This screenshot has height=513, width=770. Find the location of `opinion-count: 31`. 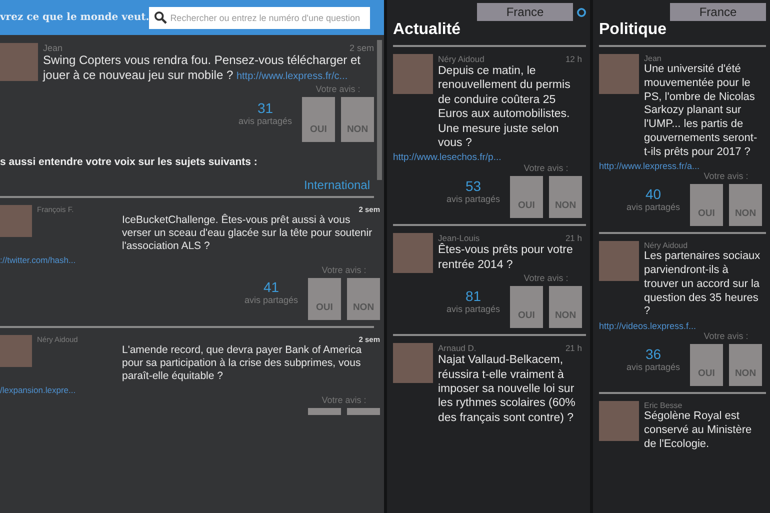

opinion-count: 31 is located at coordinates (265, 108).